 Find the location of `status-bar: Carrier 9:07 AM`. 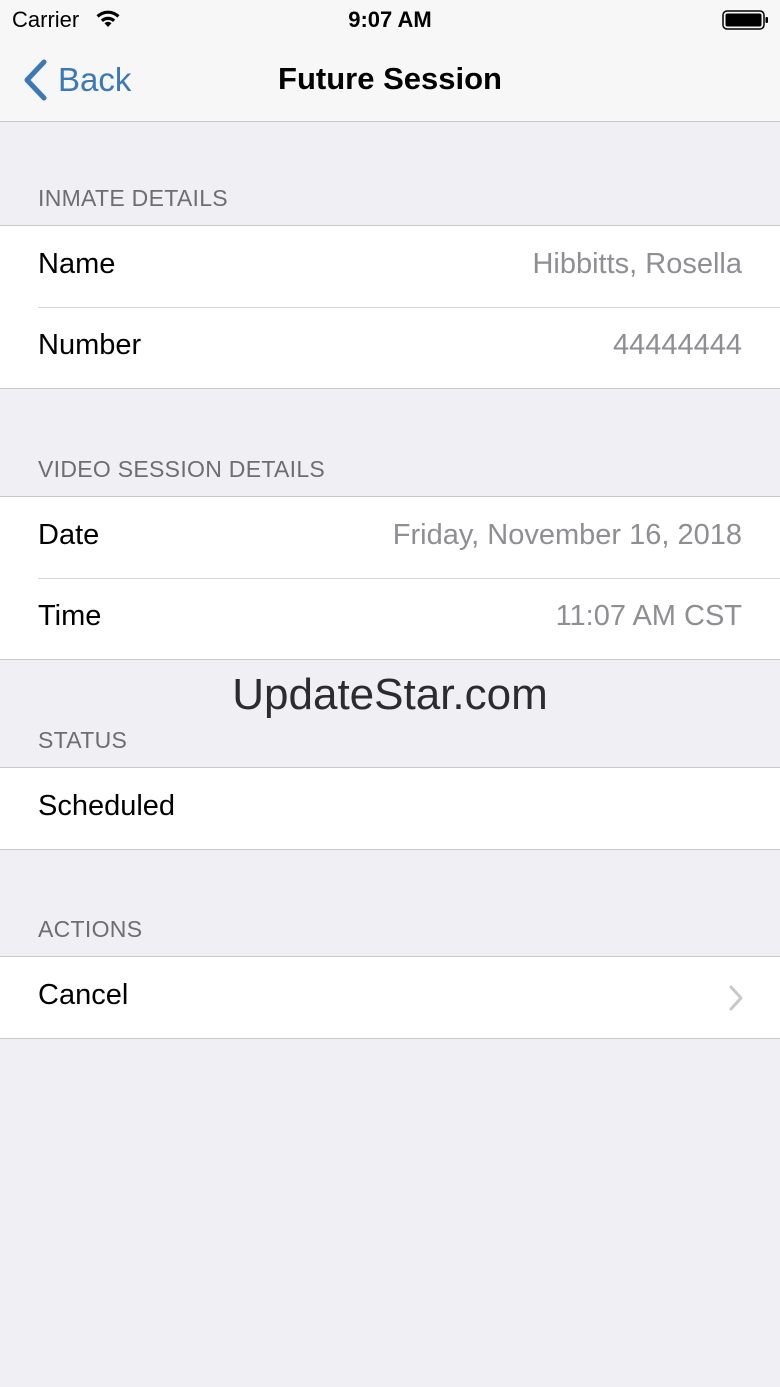

status-bar: Carrier 9:07 AM is located at coordinates (390, 20).